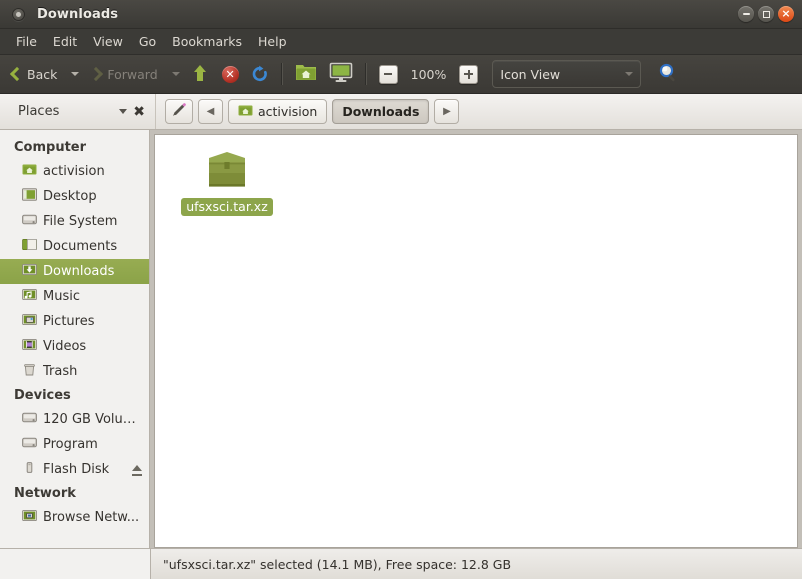 The image size is (802, 579). I want to click on view-mode-select: Icon View, so click(567, 74).